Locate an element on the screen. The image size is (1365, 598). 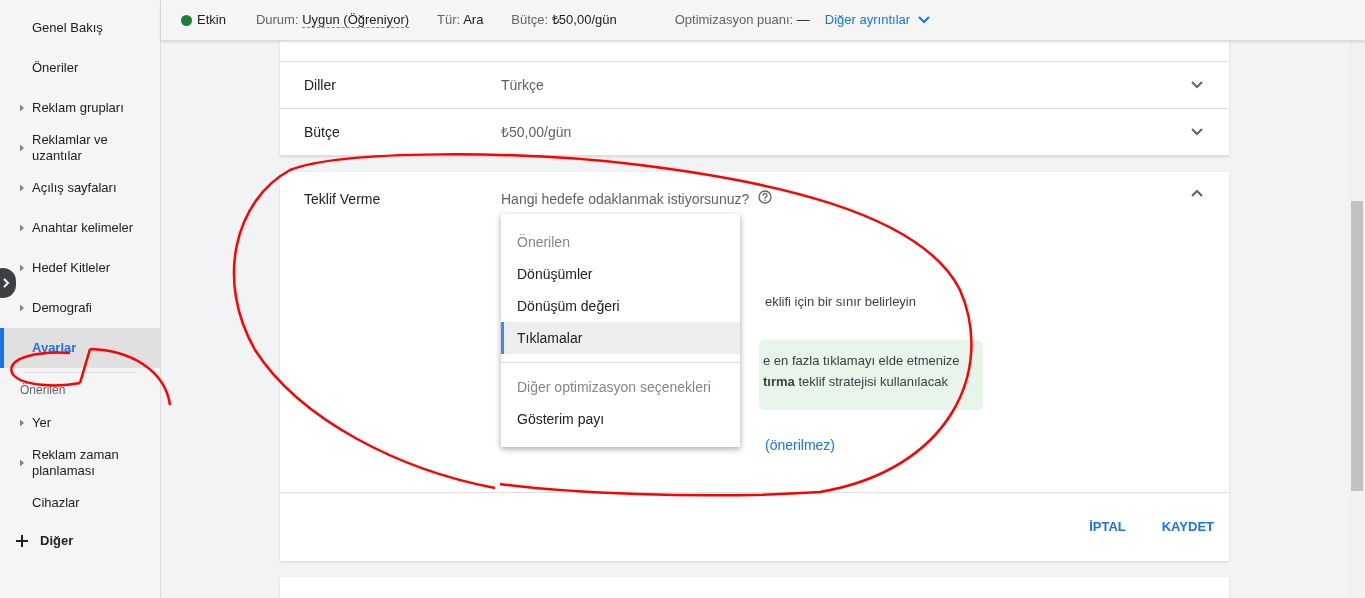
section-title: Önerilen is located at coordinates (43, 390).